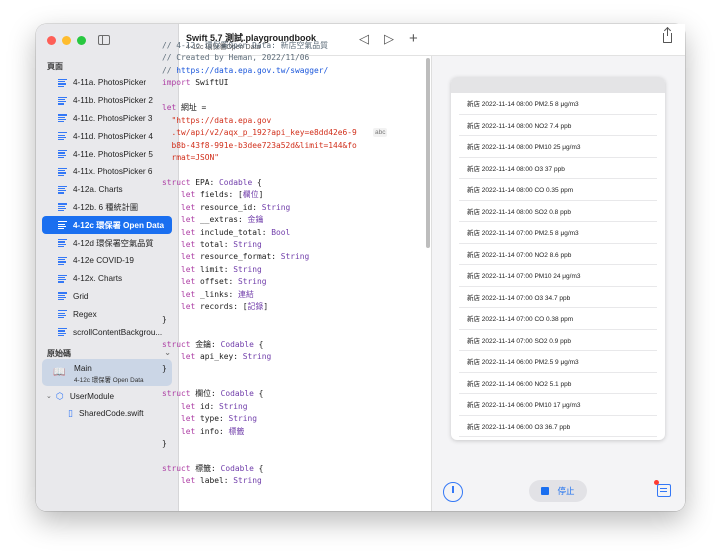  I want to click on code-token: id:, so click(207, 406).